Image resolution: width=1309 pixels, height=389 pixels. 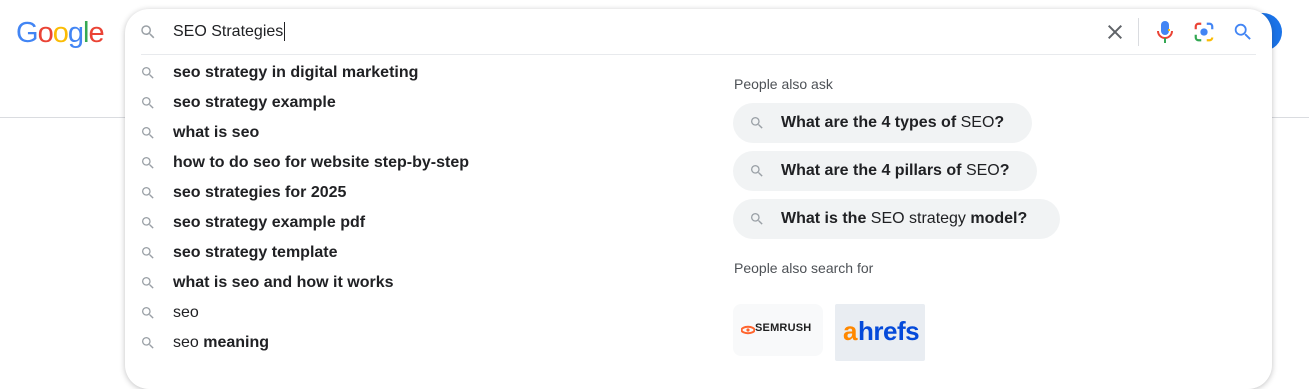 I want to click on logo-letter: g, so click(x=75, y=33).